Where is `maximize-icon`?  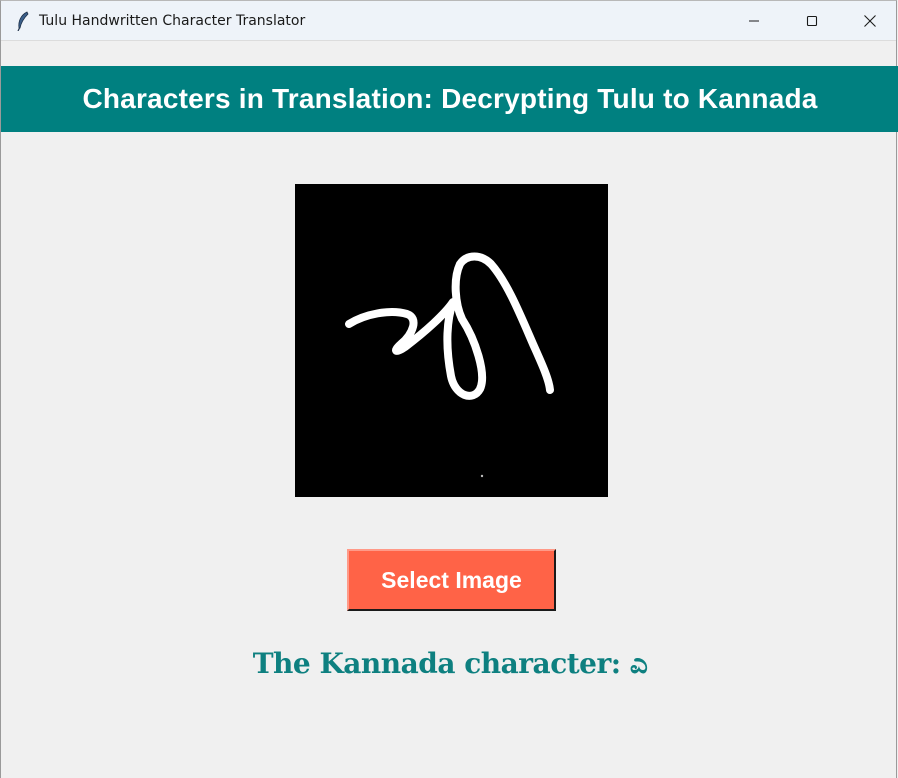
maximize-icon is located at coordinates (812, 21).